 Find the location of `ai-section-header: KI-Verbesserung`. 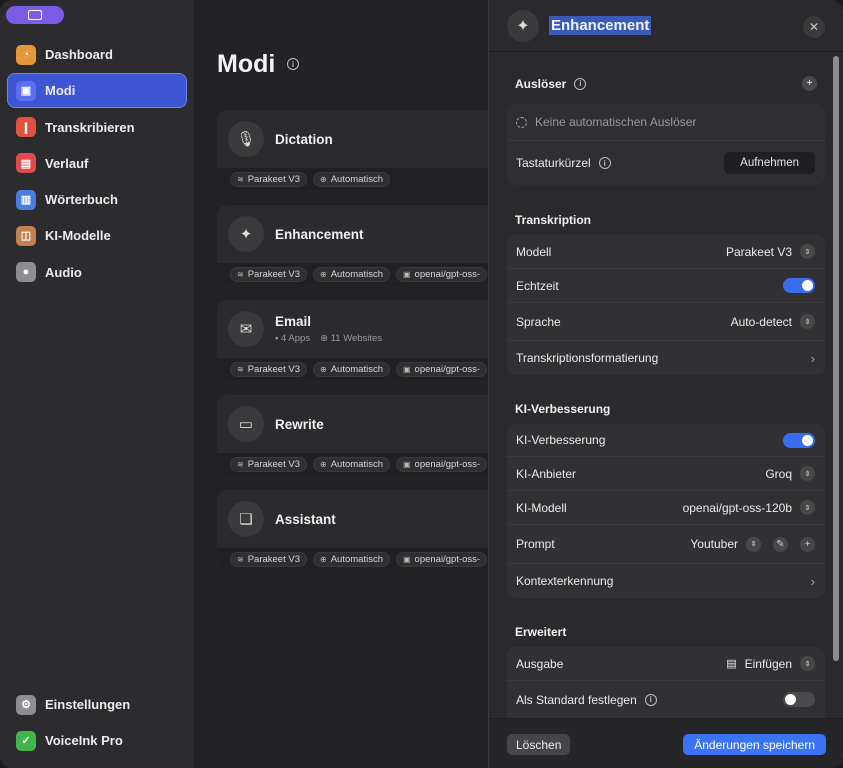

ai-section-header: KI-Verbesserung is located at coordinates (562, 409).